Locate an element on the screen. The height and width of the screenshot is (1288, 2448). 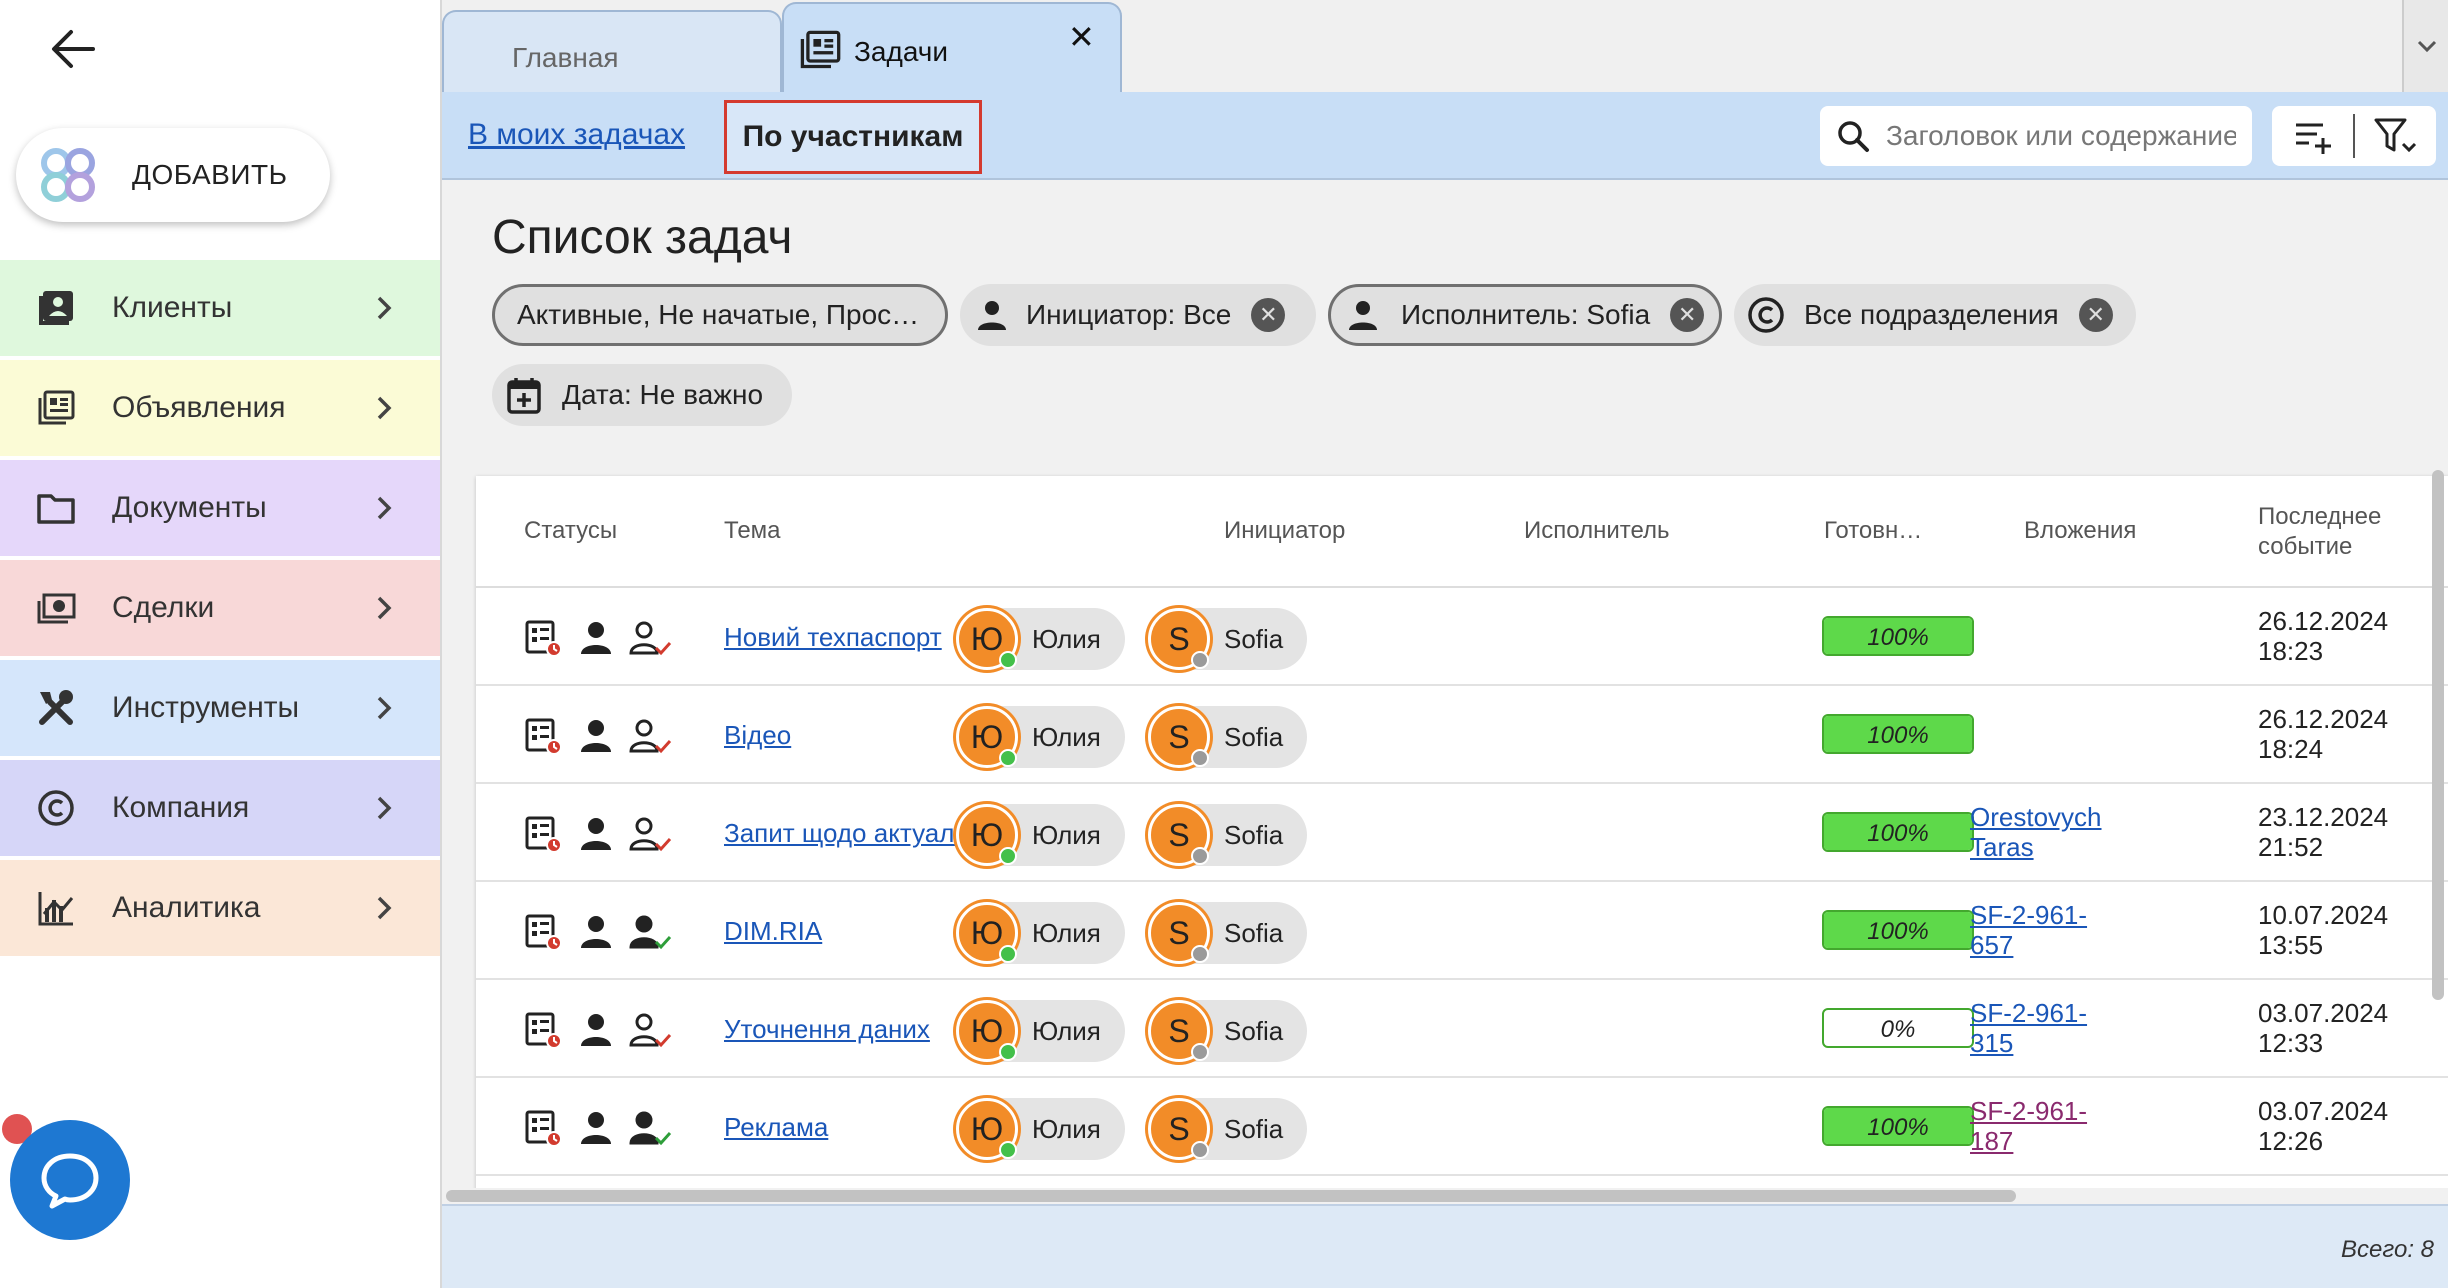
attachment-link: SF-2-961- 657 is located at coordinates (2028, 930).